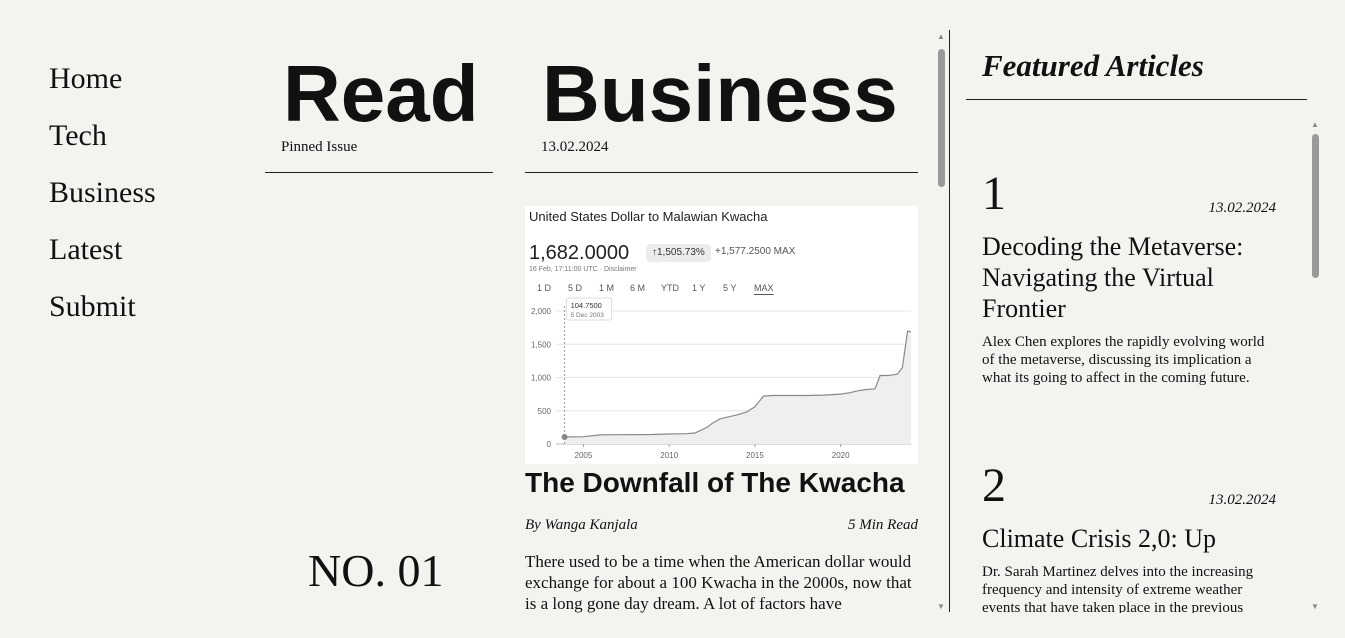 The width and height of the screenshot is (1345, 638). What do you see at coordinates (376, 570) in the screenshot?
I see `issue-number: NO. 01` at bounding box center [376, 570].